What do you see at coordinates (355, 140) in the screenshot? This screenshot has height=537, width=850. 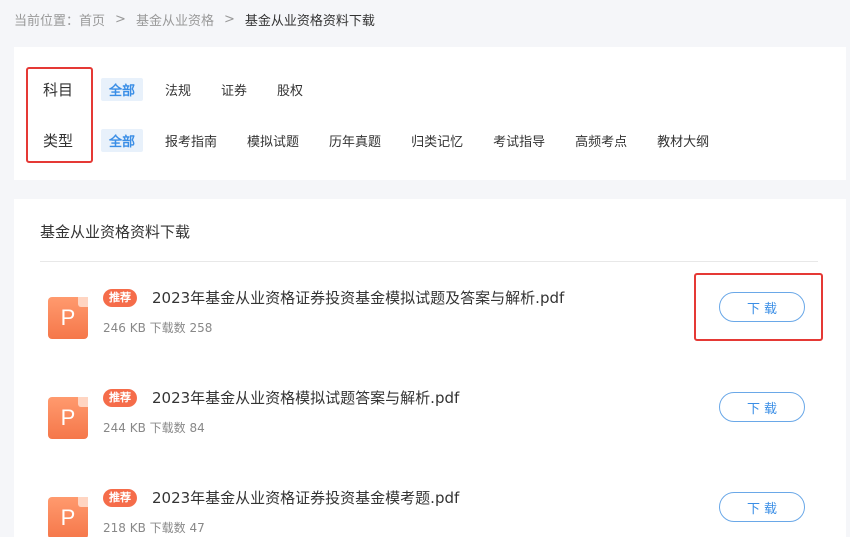 I see `filter-option-type-past-exams: 历年真题` at bounding box center [355, 140].